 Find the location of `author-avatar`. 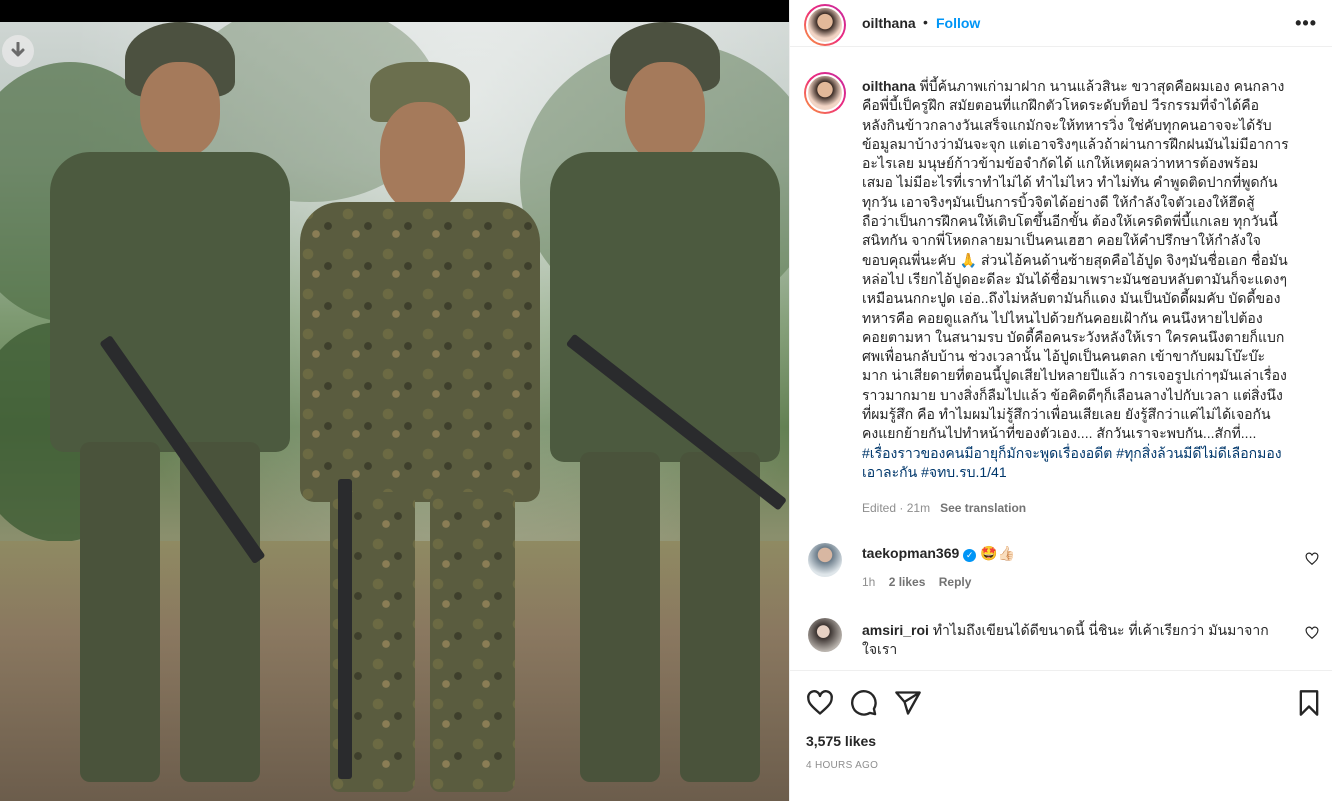

author-avatar is located at coordinates (825, 25).